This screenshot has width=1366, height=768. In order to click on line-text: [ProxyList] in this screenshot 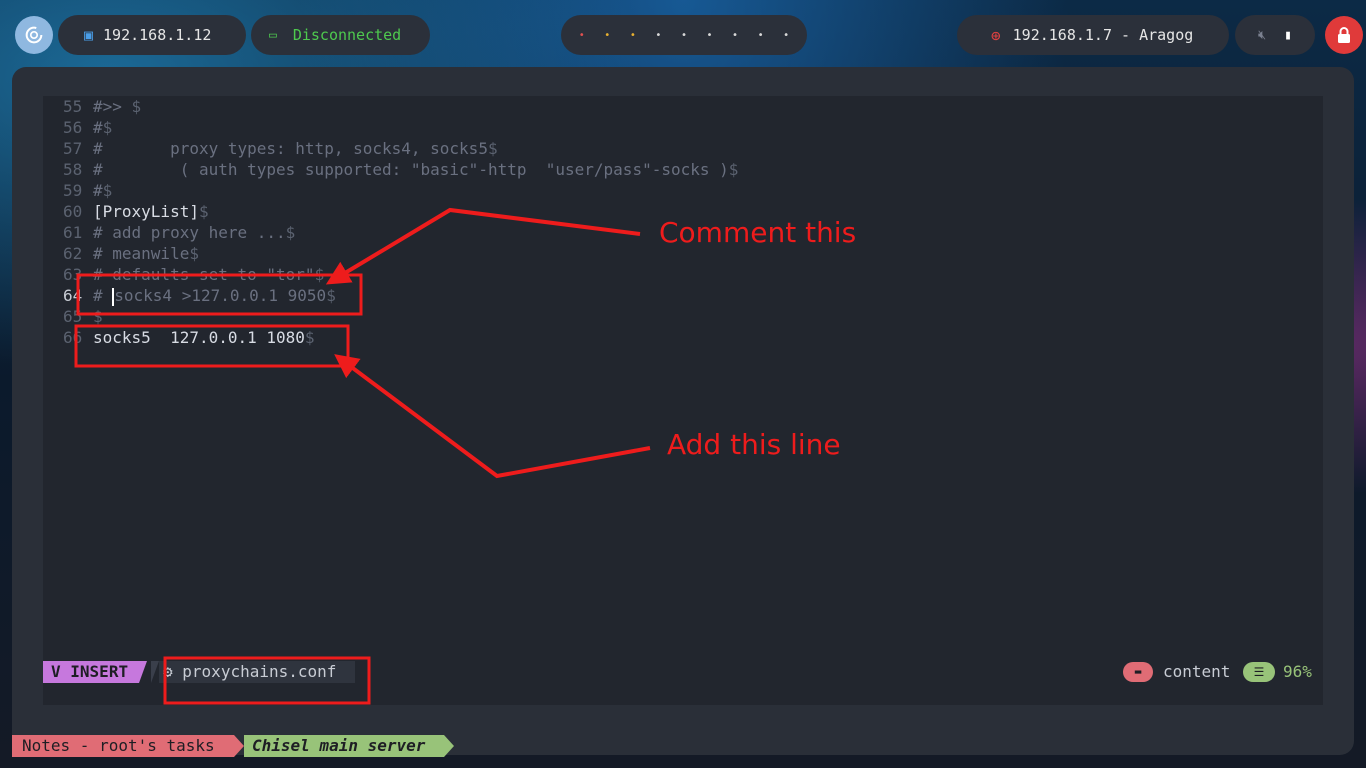, I will do `click(146, 211)`.